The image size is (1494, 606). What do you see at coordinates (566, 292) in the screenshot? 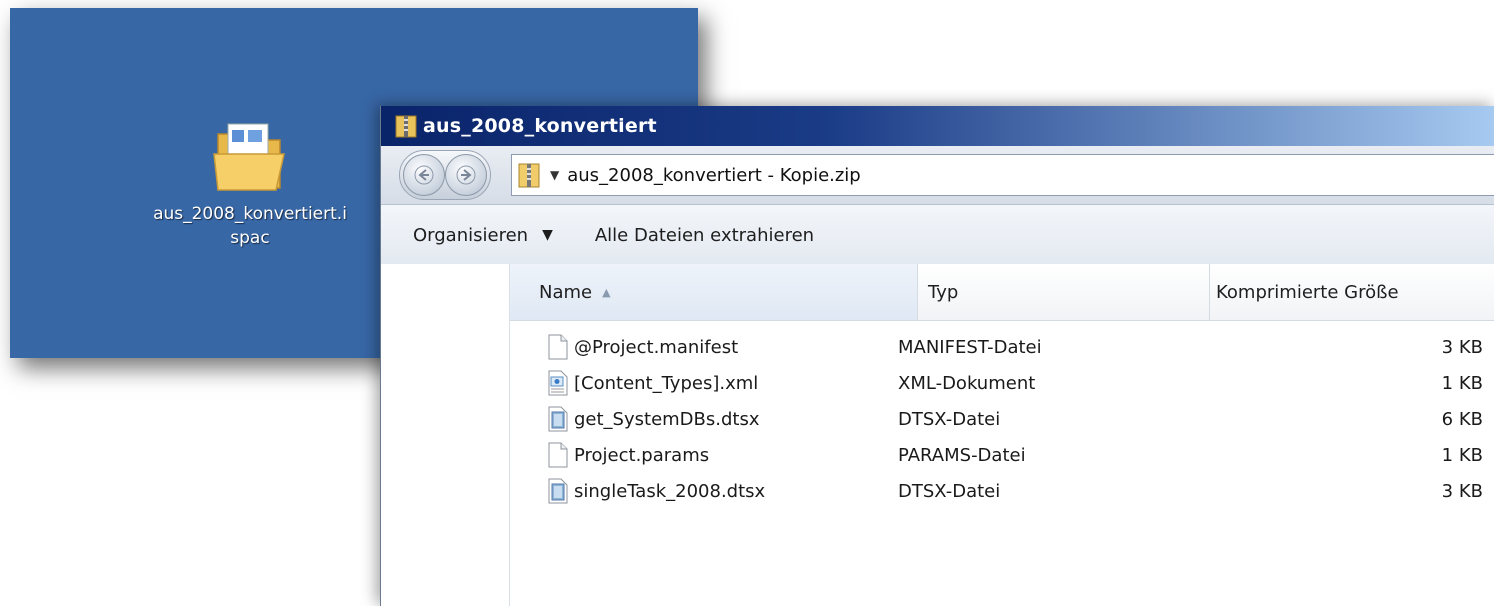
I see `column-name-label: Name` at bounding box center [566, 292].